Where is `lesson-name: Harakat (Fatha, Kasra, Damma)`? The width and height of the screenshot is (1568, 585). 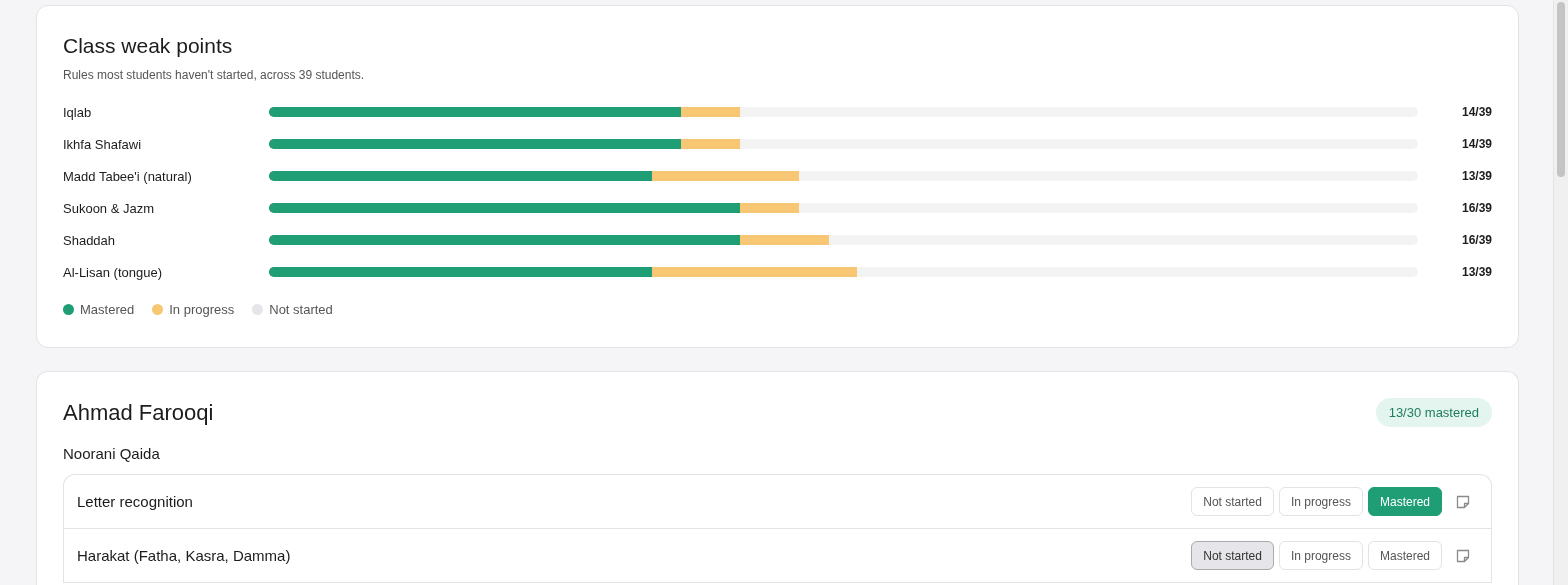 lesson-name: Harakat (Fatha, Kasra, Damma) is located at coordinates (184, 555).